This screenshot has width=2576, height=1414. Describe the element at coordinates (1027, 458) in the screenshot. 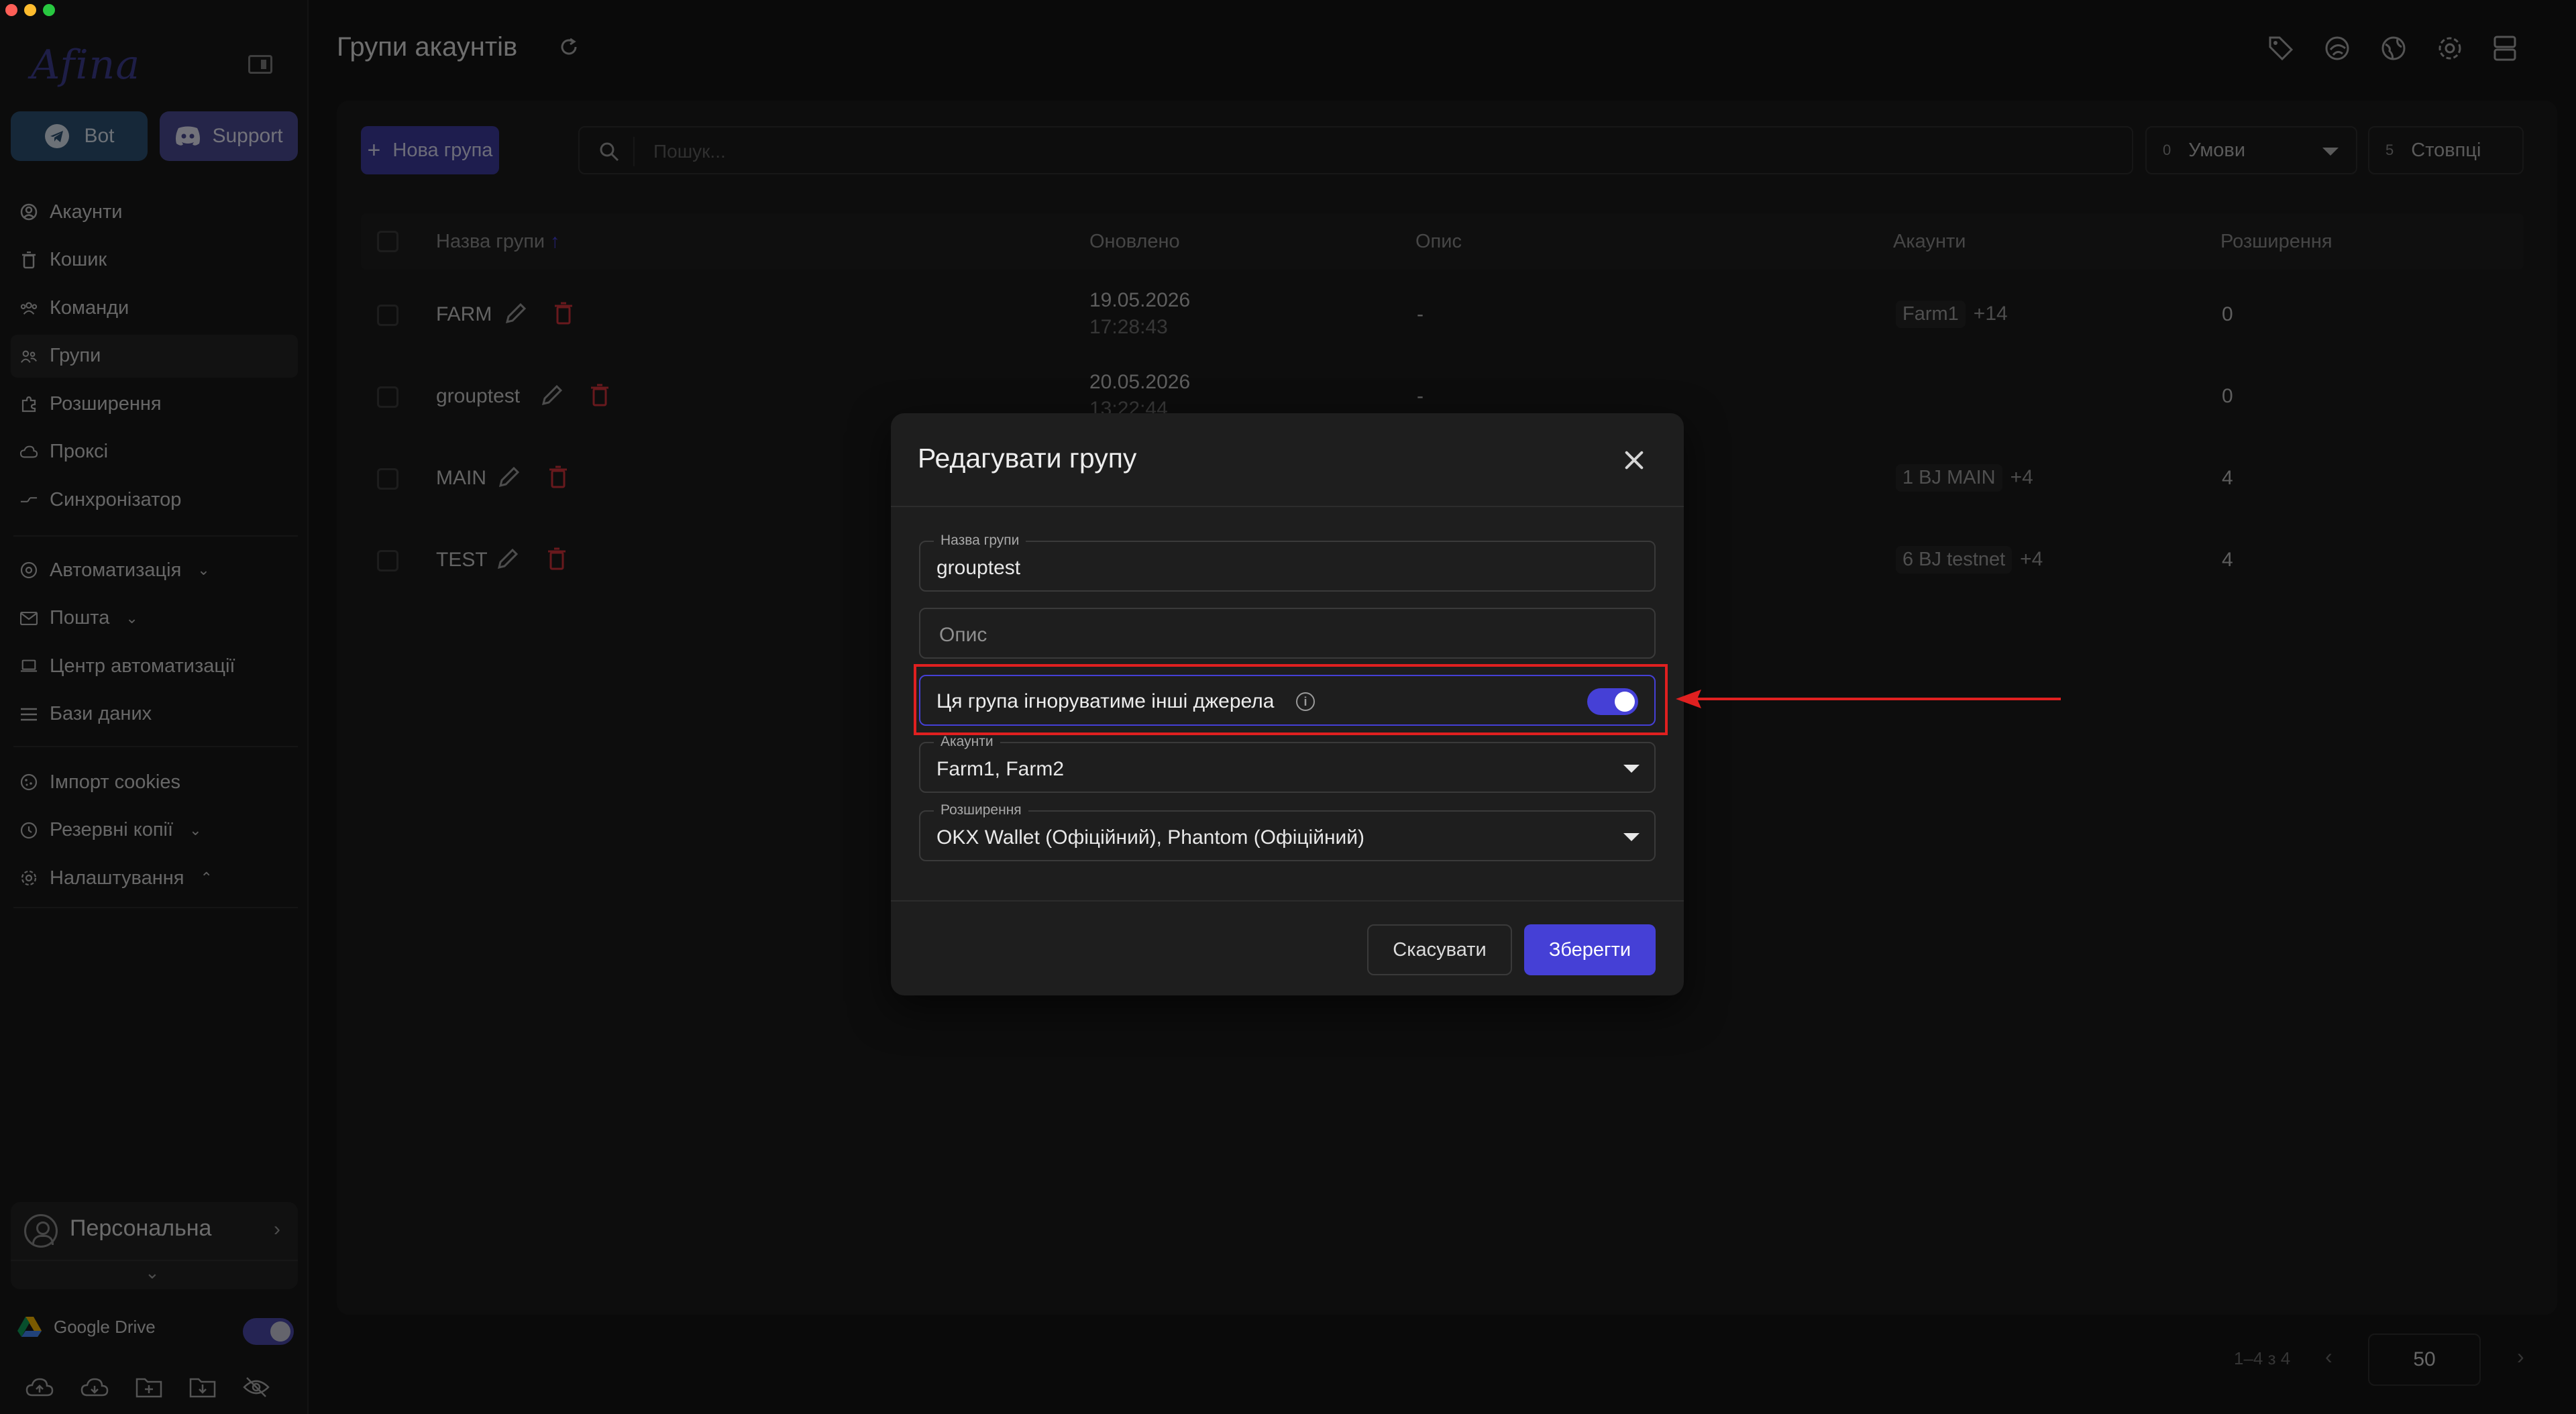

I see `dialog-title: Редагувати групу` at that location.